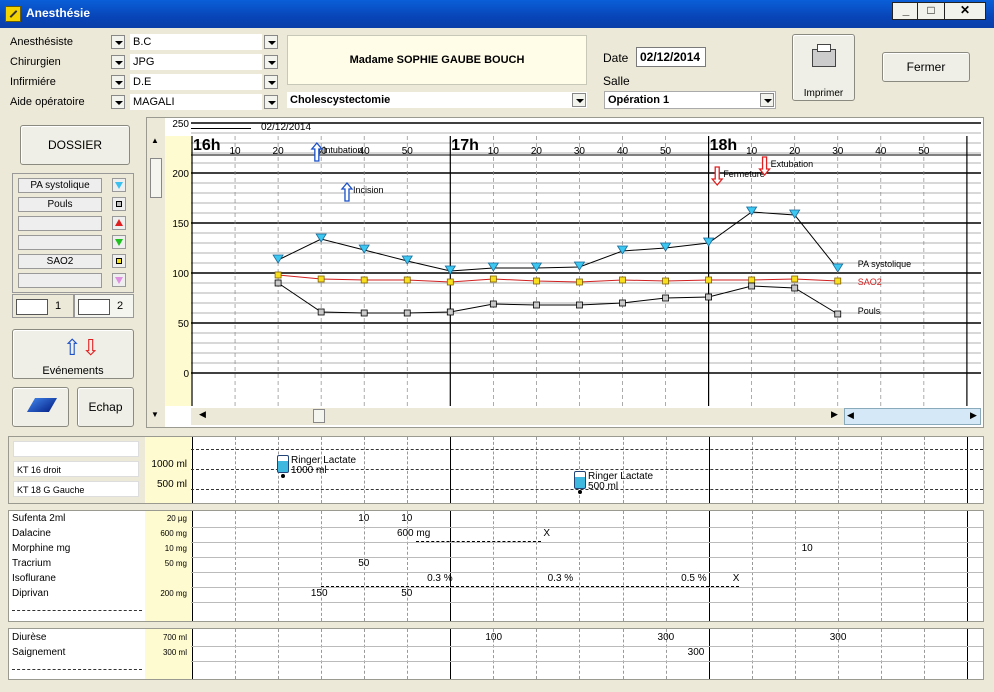  I want to click on pouls-point, so click(536, 305).